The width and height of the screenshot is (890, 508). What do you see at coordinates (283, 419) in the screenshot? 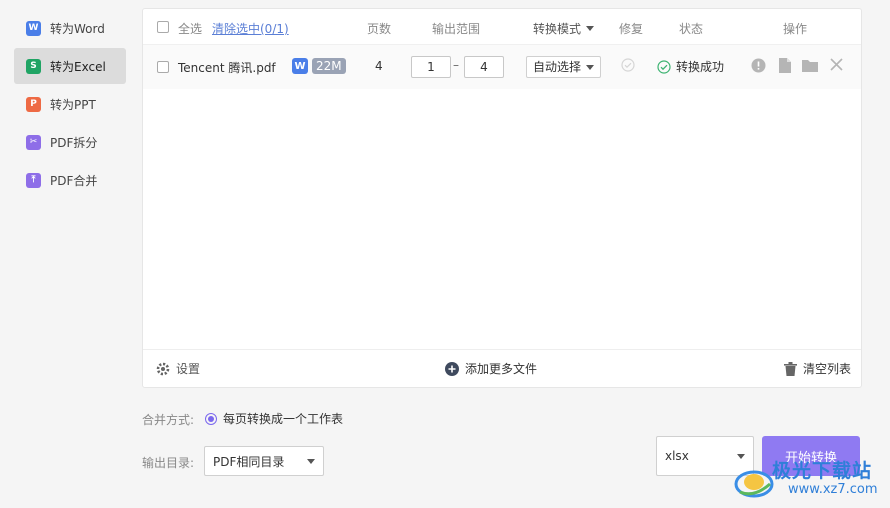
I see `merge-mode-value: 每页转换成一个工作表` at bounding box center [283, 419].